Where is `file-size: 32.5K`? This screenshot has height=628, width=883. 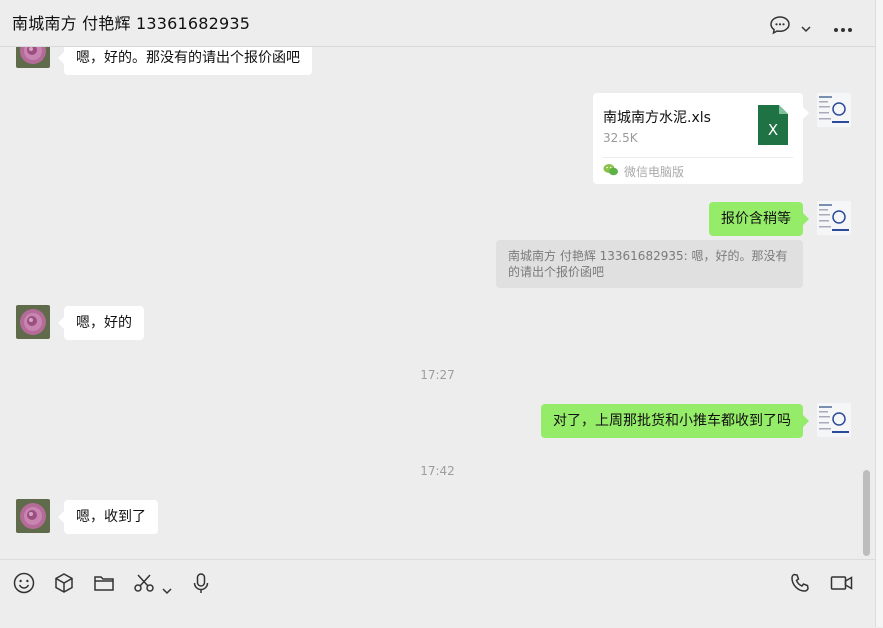 file-size: 32.5K is located at coordinates (620, 138).